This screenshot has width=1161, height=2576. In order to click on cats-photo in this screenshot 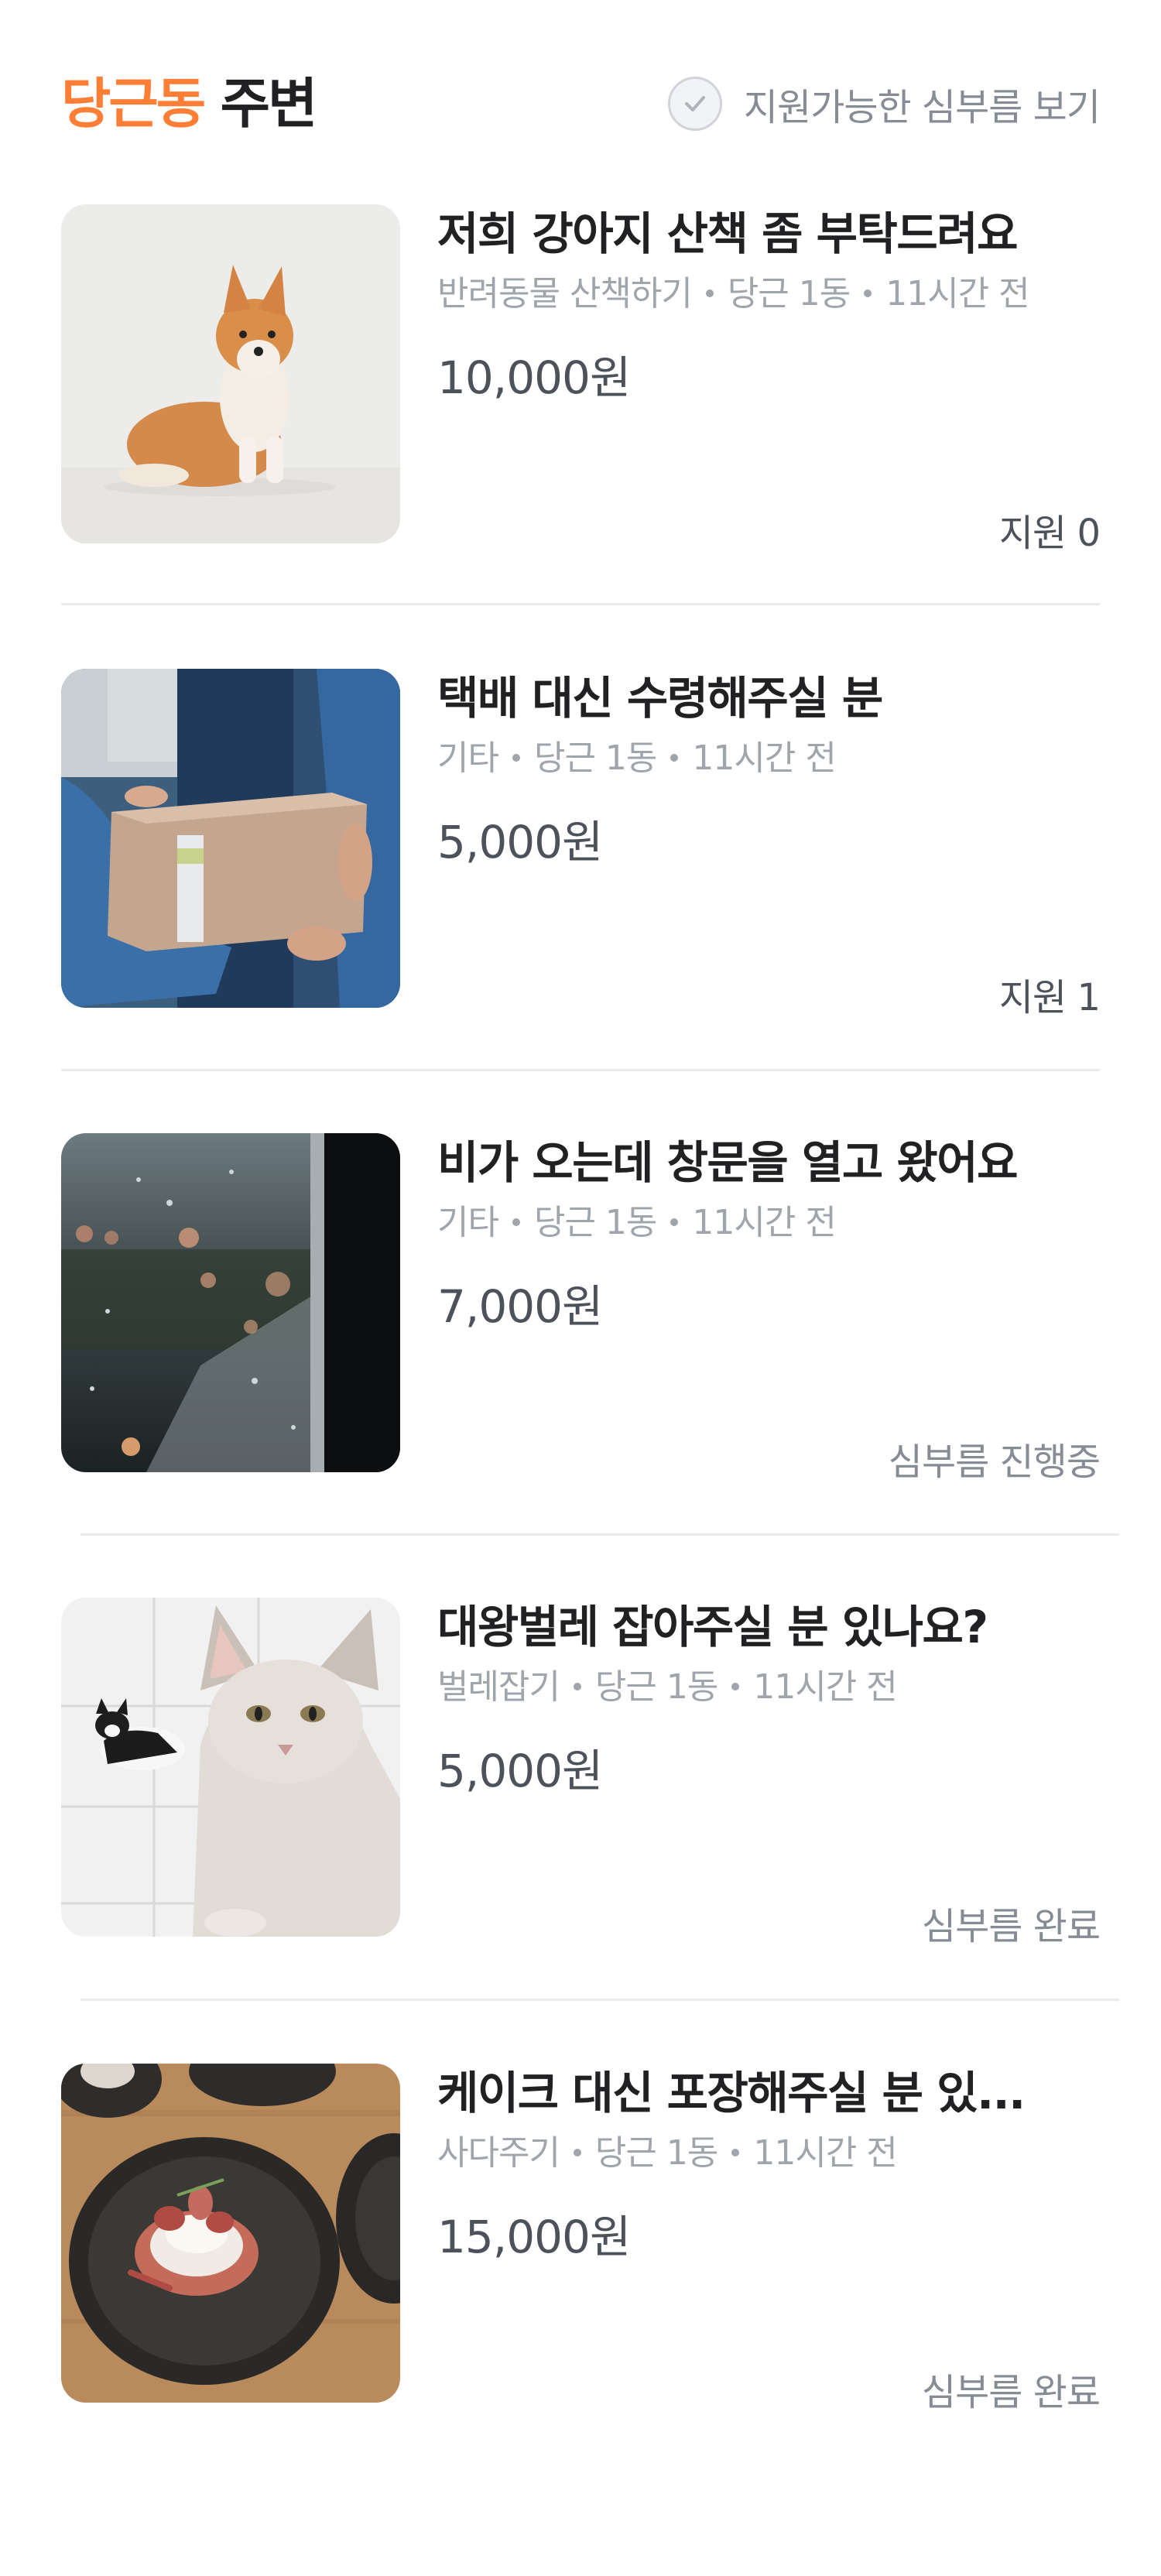, I will do `click(230, 1767)`.